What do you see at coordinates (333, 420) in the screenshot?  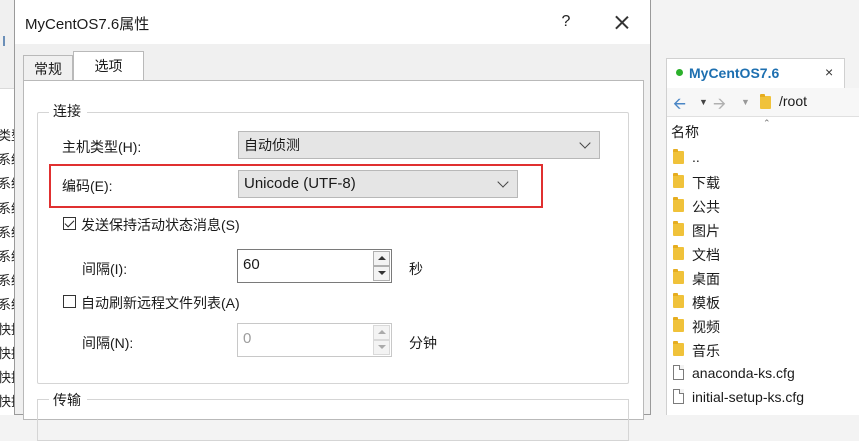 I see `transfer-group` at bounding box center [333, 420].